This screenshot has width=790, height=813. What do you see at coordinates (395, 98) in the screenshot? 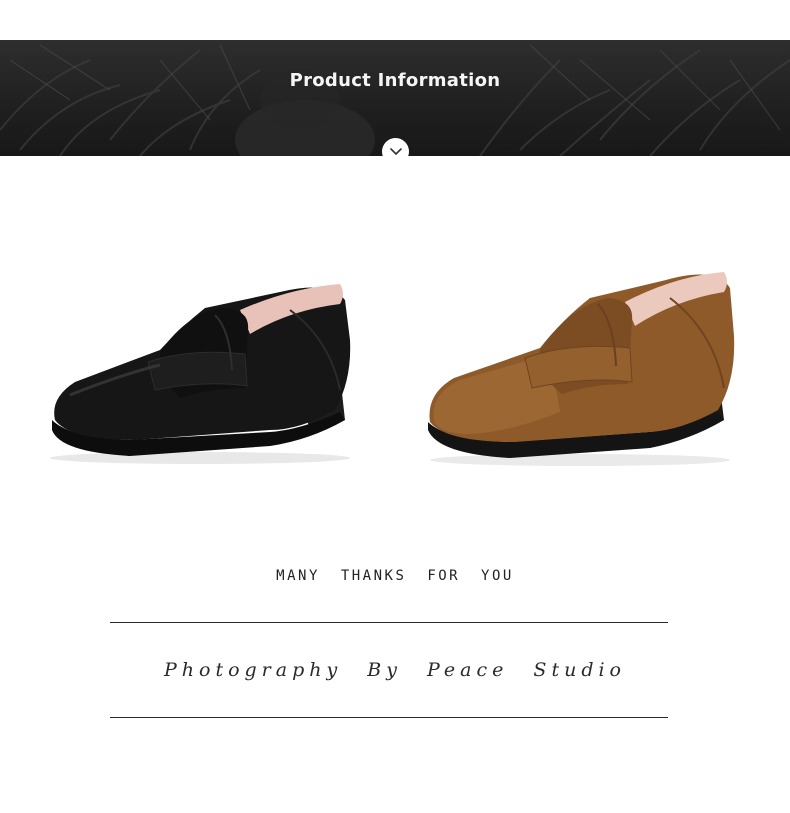
I see `product-info-banner: Product Information` at bounding box center [395, 98].